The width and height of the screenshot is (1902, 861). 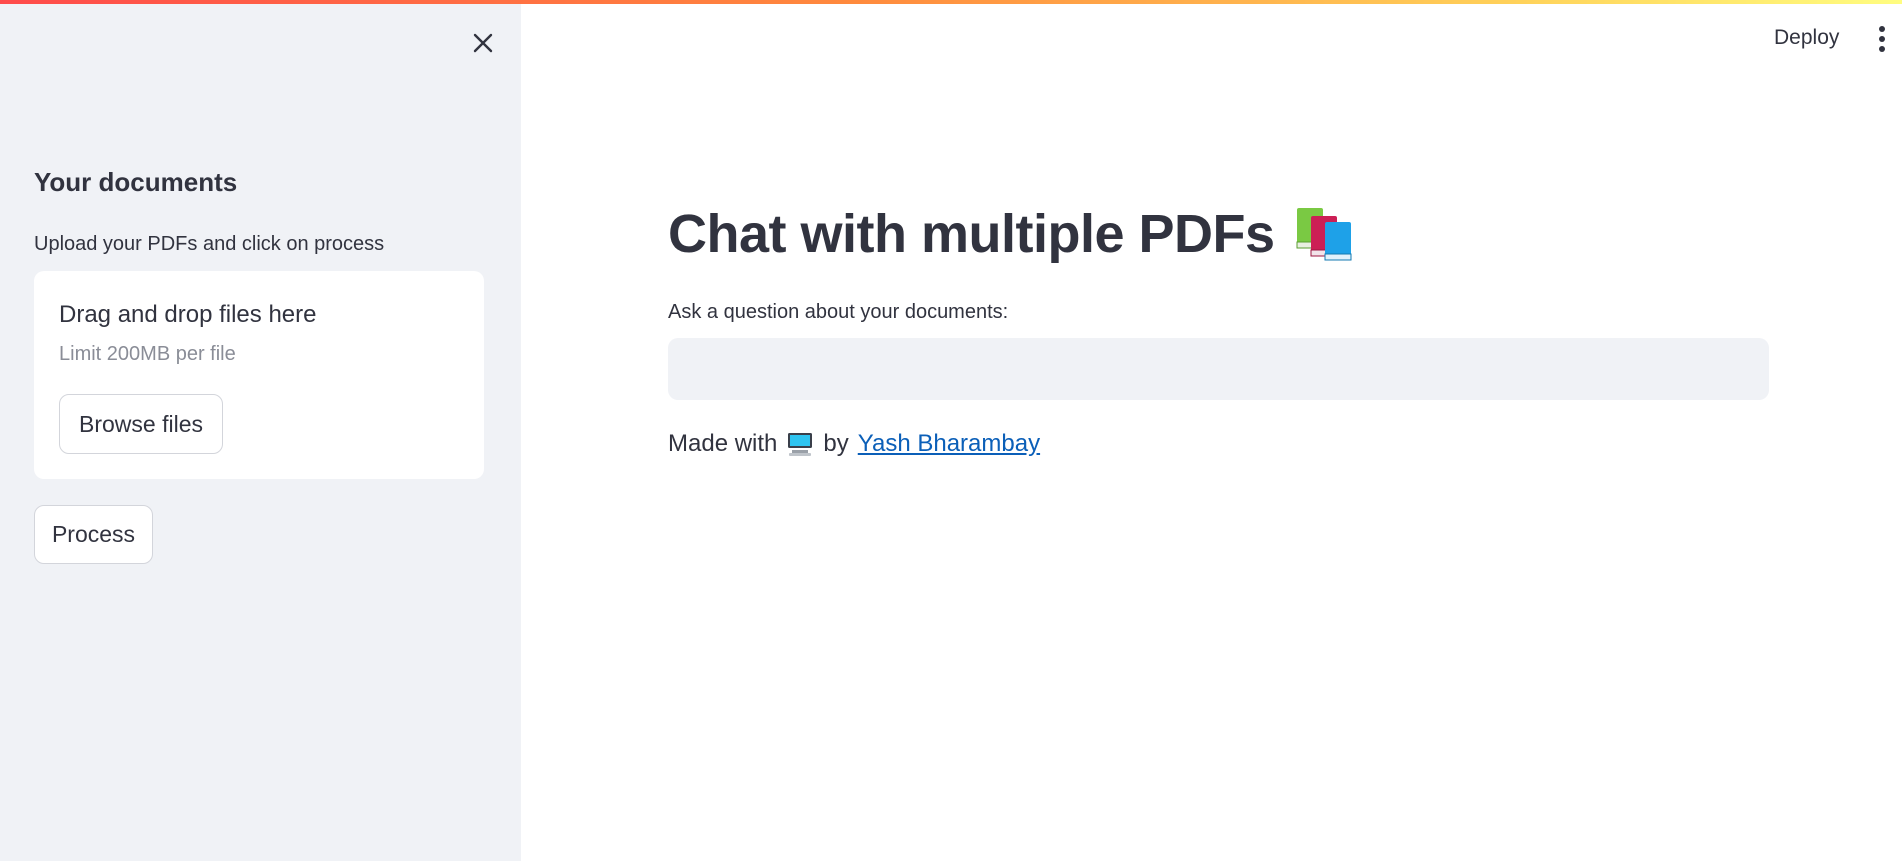 I want to click on question-input, so click(x=1218, y=369).